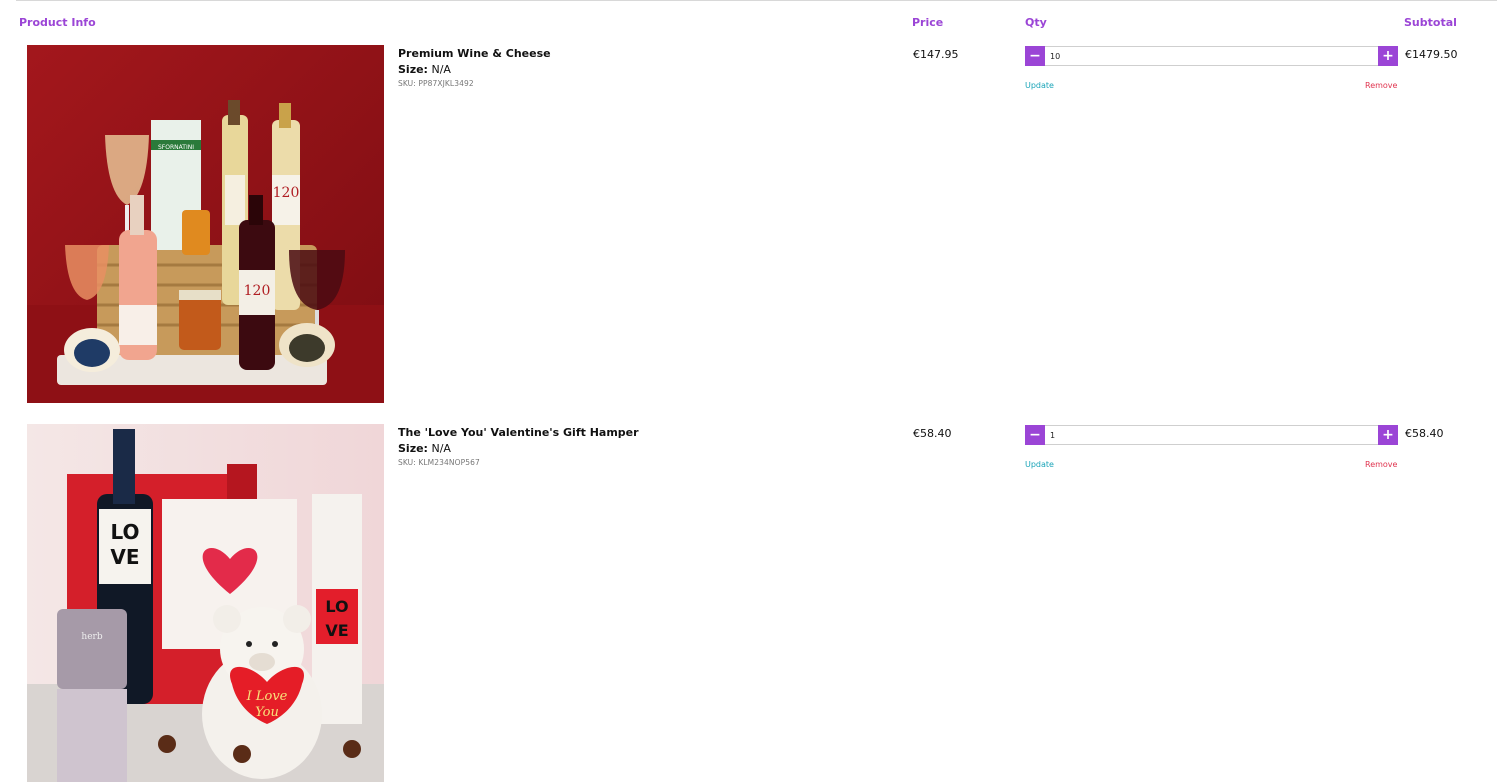 The image size is (1497, 782). Describe the element at coordinates (176, 147) in the screenshot. I see `breadstick-box-label: SFORNATINI` at that location.